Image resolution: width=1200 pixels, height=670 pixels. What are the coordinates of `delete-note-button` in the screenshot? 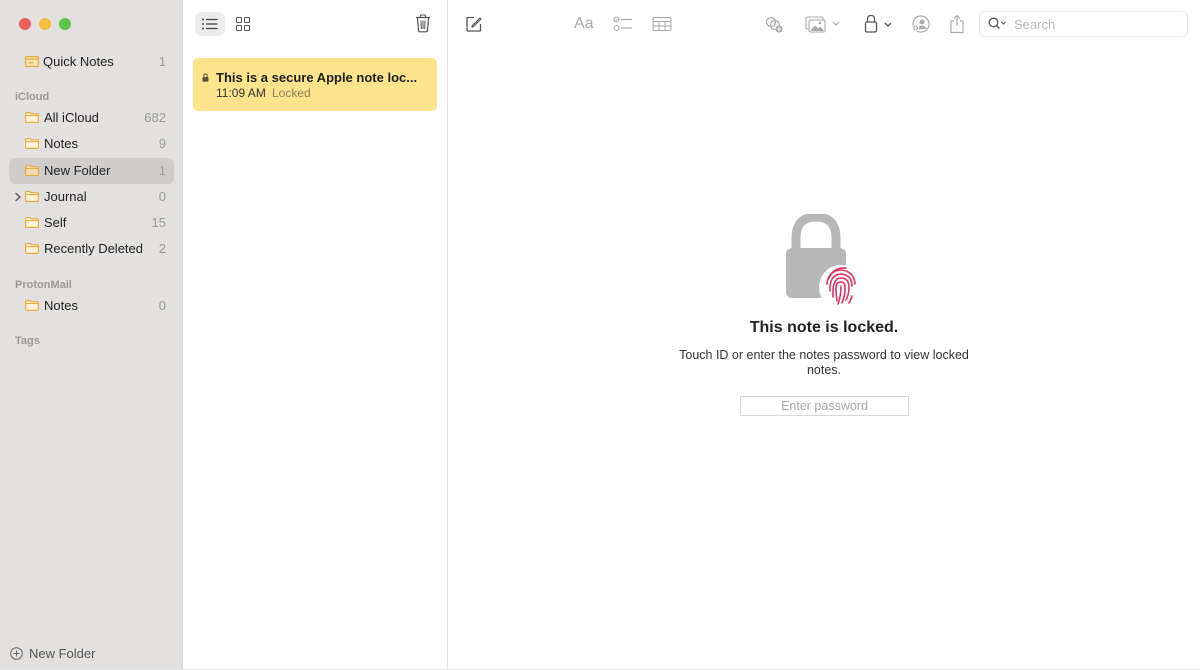 It's located at (423, 23).